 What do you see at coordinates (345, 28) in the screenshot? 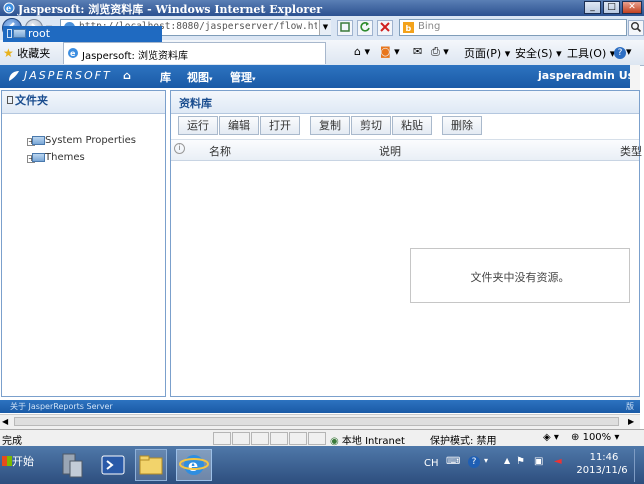
I see `compatibility-view-button` at bounding box center [345, 28].